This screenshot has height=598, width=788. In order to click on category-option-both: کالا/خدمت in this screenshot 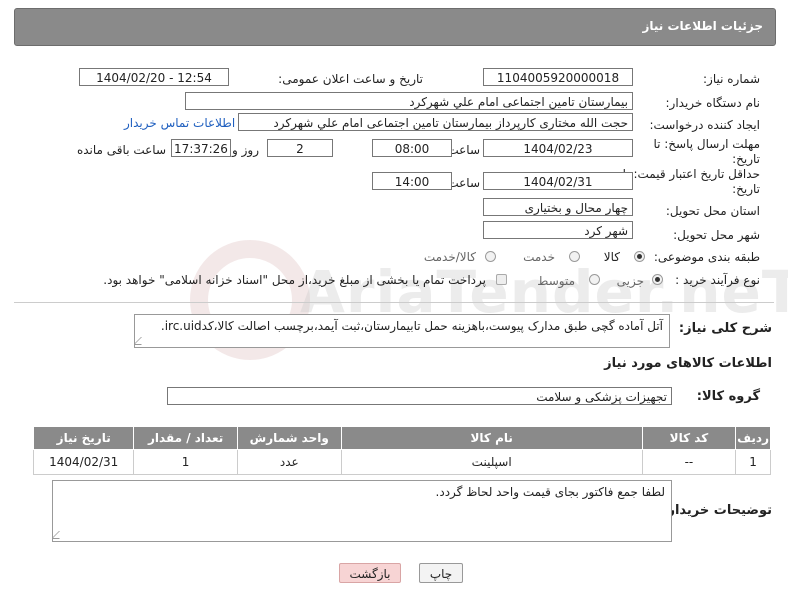, I will do `click(449, 257)`.